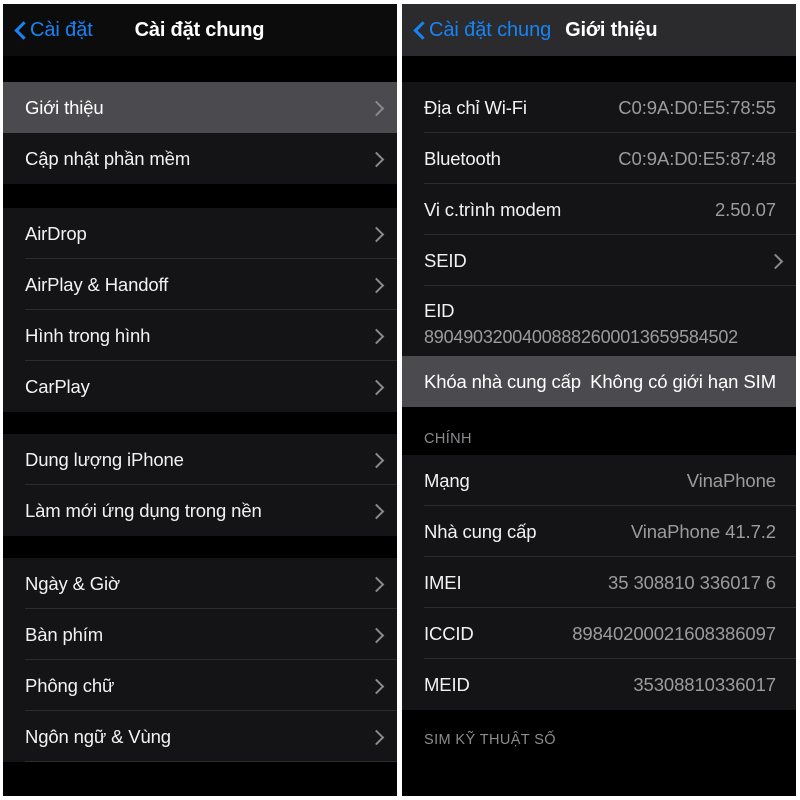 The height and width of the screenshot is (800, 800). I want to click on left-back-button: Cài đặt, so click(54, 30).